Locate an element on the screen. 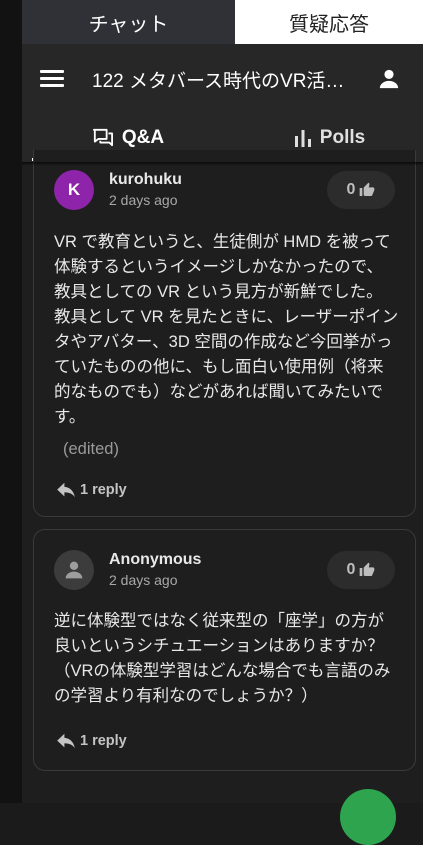  subtab-shadow is located at coordinates (222, 164).